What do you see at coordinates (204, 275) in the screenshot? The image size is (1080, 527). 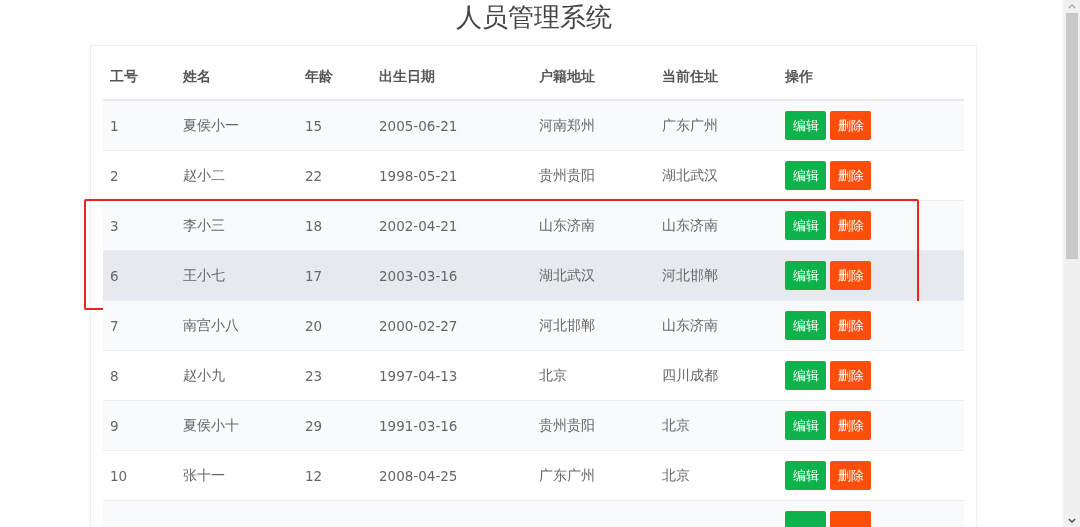 I see `table-cell-text: 王小七` at bounding box center [204, 275].